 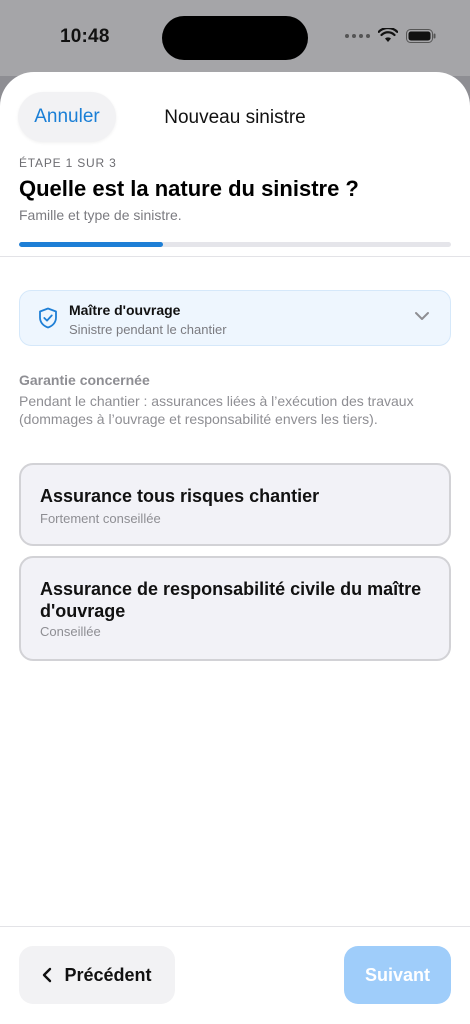 What do you see at coordinates (48, 318) in the screenshot?
I see `shield-check-icon` at bounding box center [48, 318].